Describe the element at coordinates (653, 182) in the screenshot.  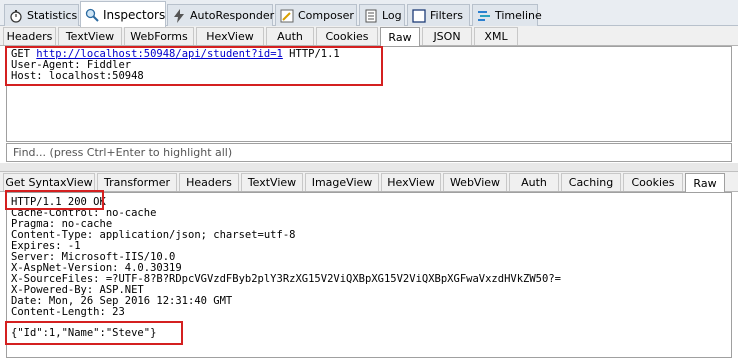
I see `response-tab-cookies: Cookies` at that location.